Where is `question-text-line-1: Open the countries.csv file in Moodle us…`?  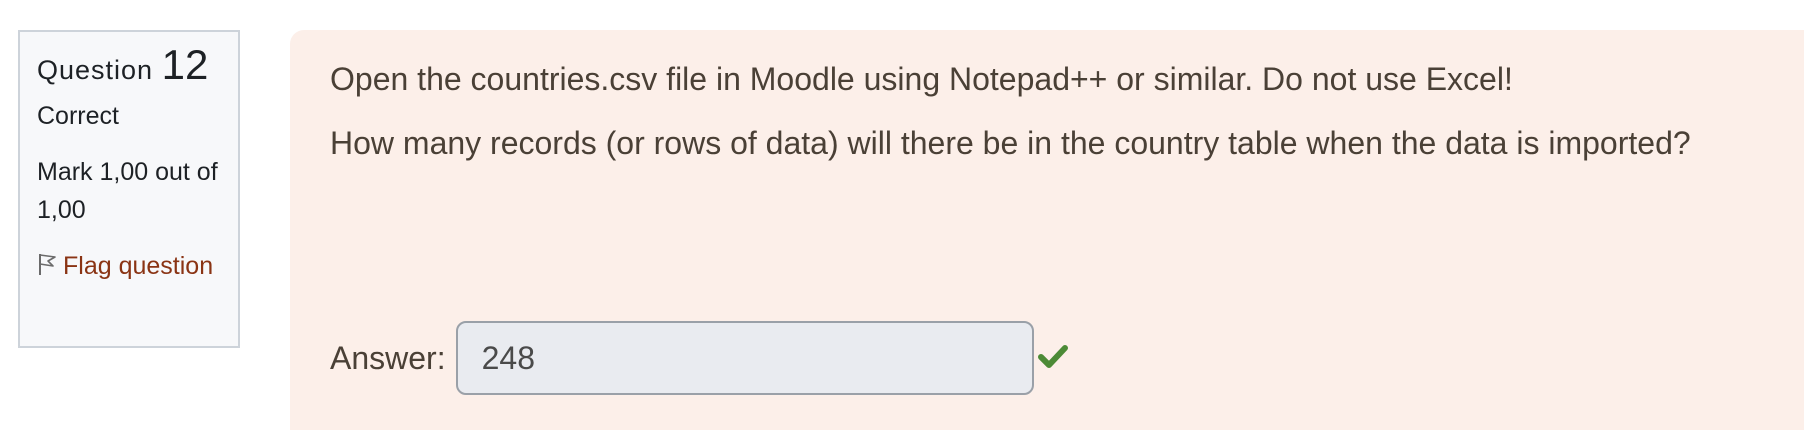 question-text-line-1: Open the countries.csv file in Moodle us… is located at coordinates (921, 79).